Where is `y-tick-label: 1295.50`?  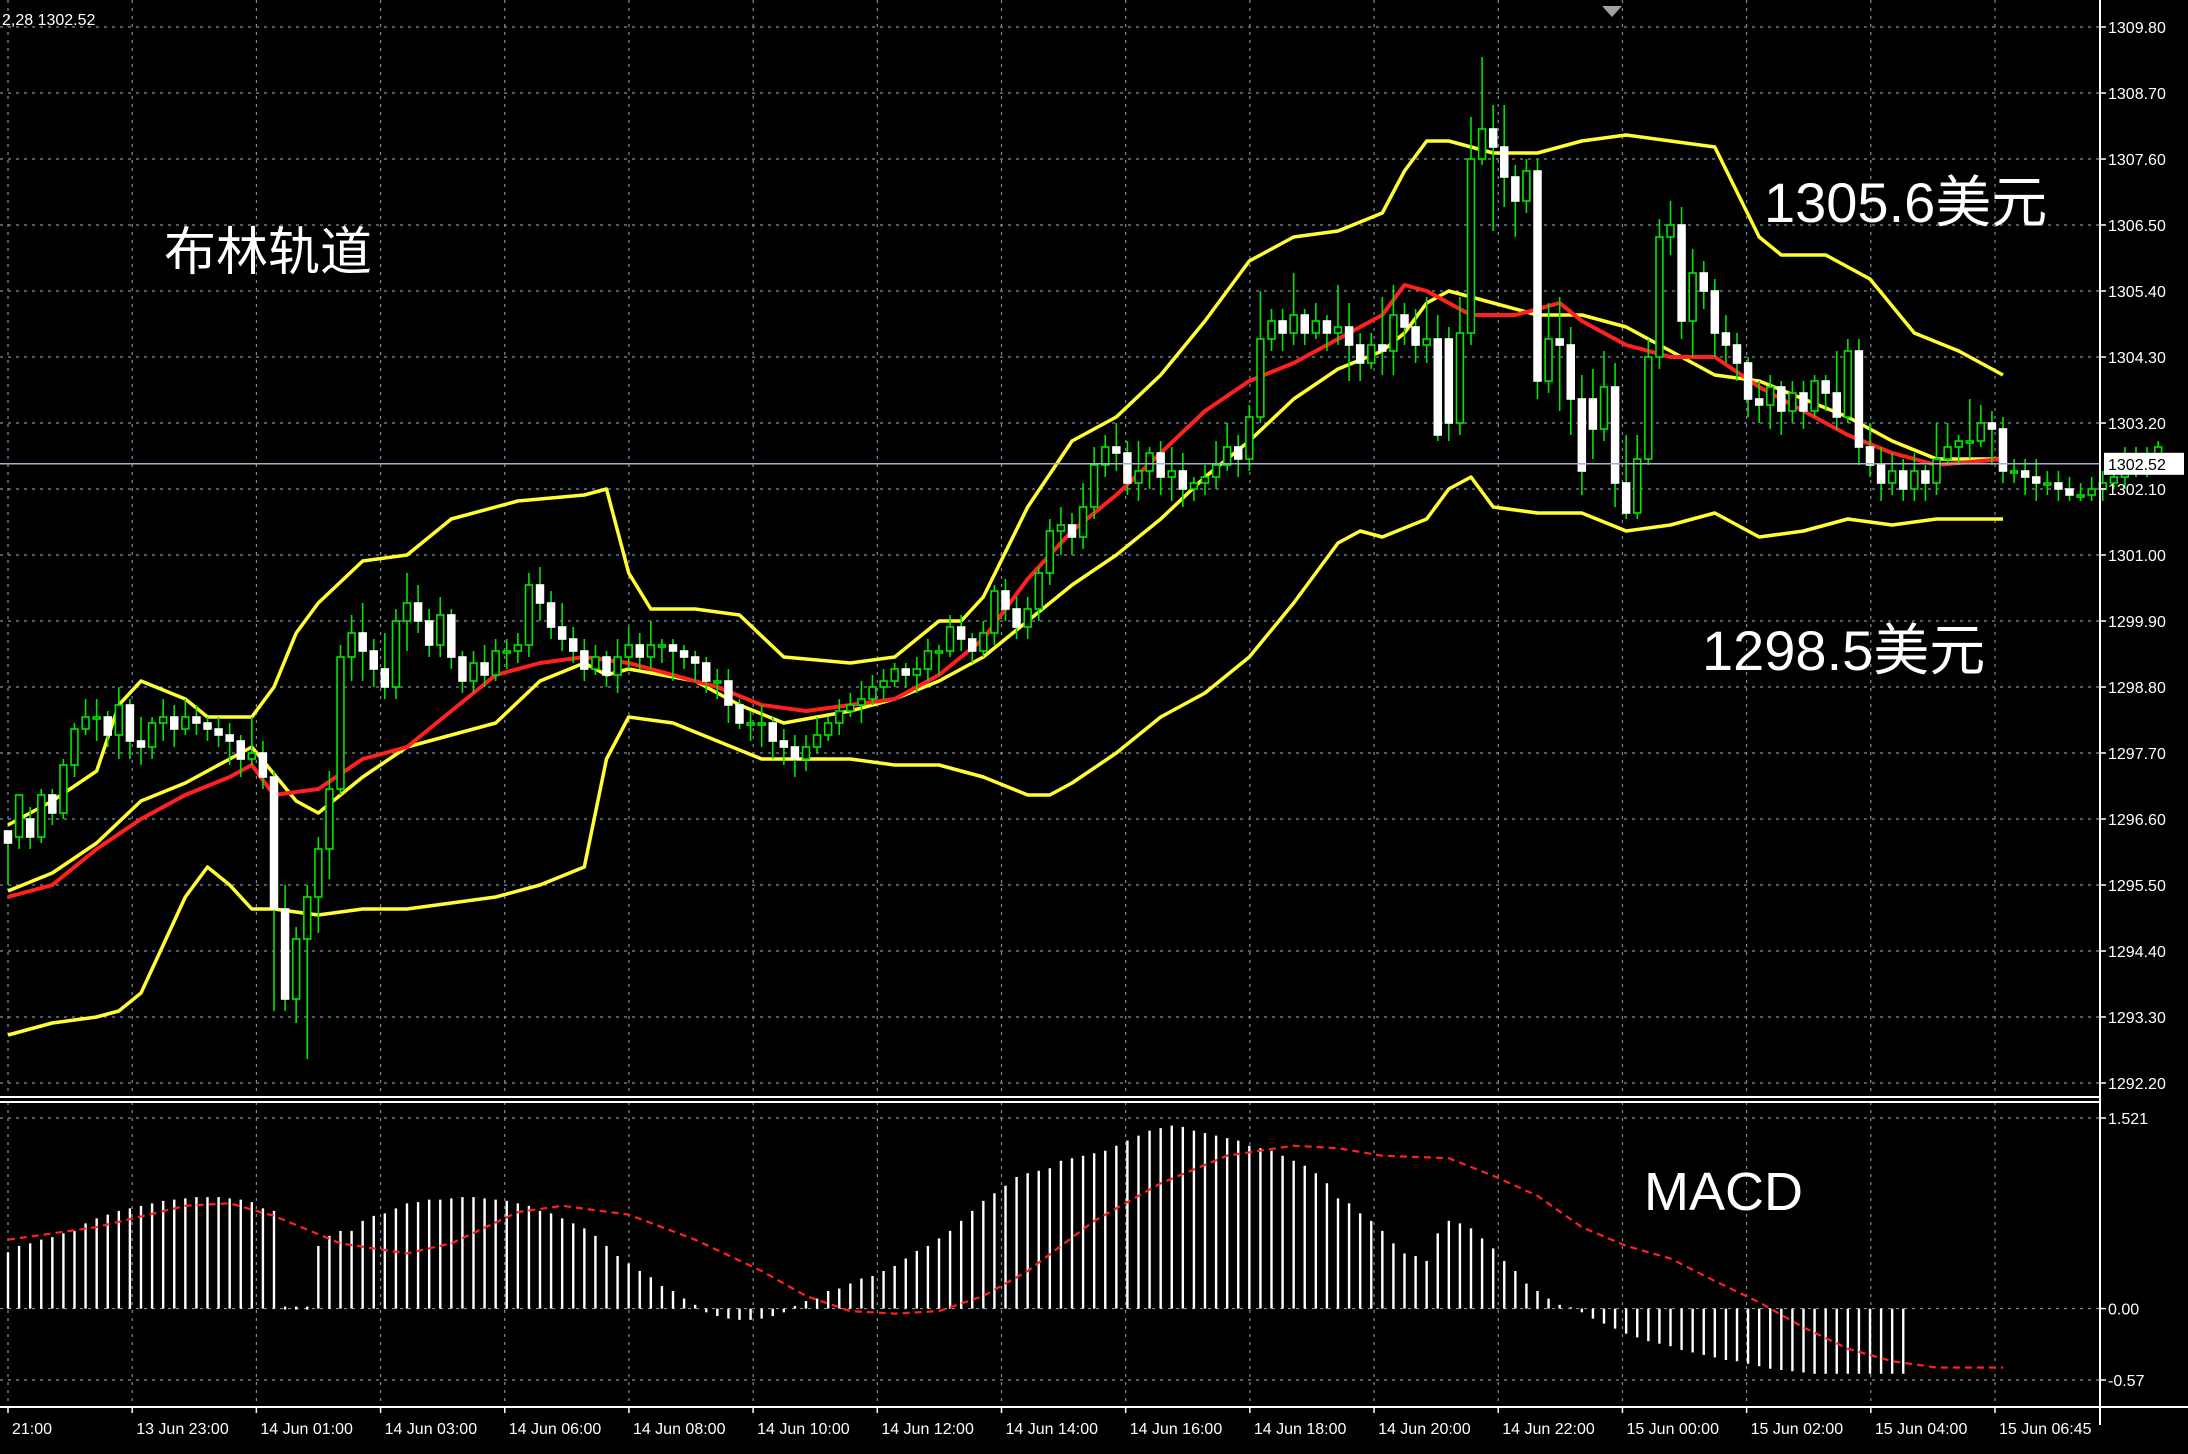
y-tick-label: 1295.50 is located at coordinates (2137, 886).